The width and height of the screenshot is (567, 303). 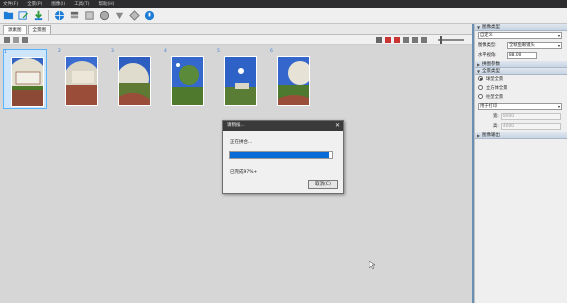 What do you see at coordinates (521, 71) in the screenshot?
I see `section-pano-type: ▼ 全景类型` at bounding box center [521, 71].